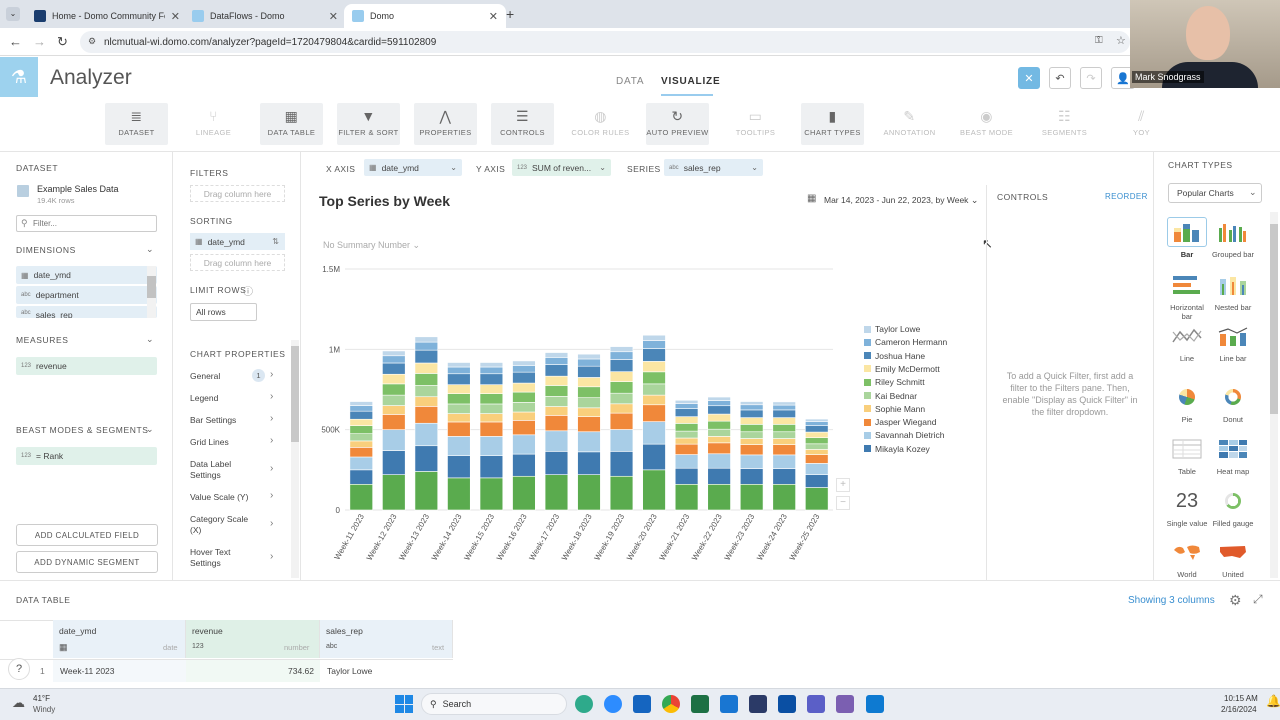 The image size is (1280, 720). Describe the element at coordinates (671, 704) in the screenshot. I see `chrome-icon` at that location.